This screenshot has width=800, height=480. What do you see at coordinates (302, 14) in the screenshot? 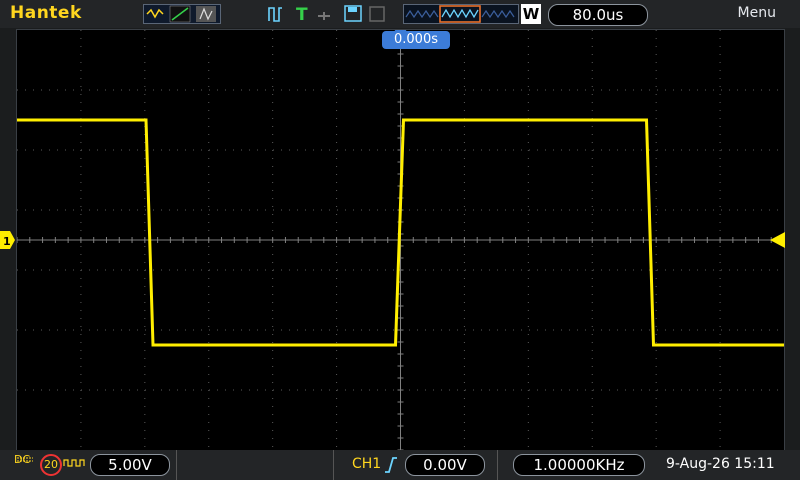
I see `trigged-icon: T` at bounding box center [302, 14].